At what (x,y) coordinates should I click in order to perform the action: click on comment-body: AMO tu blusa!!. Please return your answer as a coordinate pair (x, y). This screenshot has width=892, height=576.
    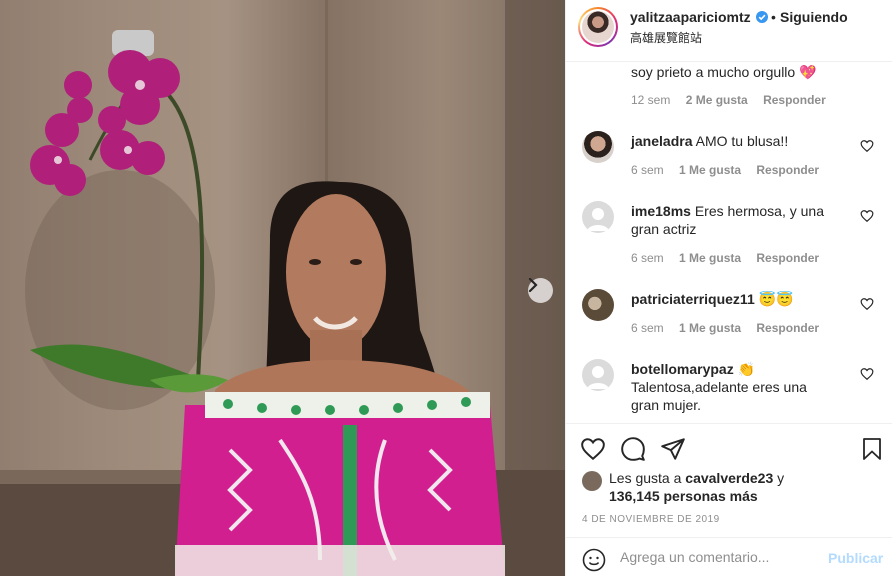
    Looking at the image, I should click on (742, 141).